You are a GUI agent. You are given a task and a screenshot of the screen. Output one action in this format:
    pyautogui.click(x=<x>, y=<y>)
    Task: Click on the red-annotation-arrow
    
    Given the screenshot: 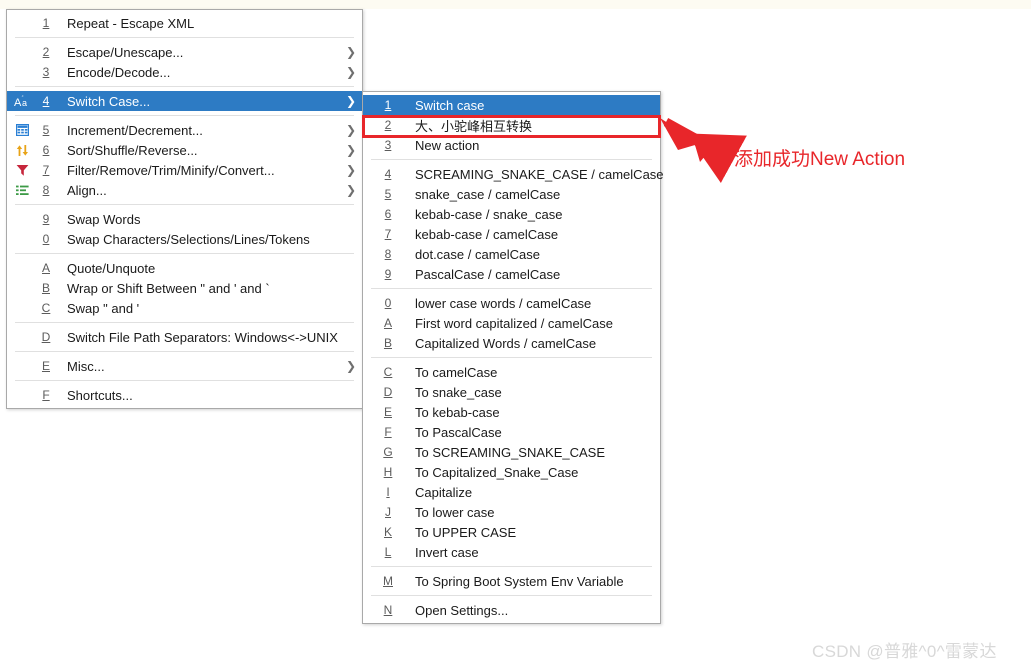 What is the action you would take?
    pyautogui.click(x=703, y=150)
    